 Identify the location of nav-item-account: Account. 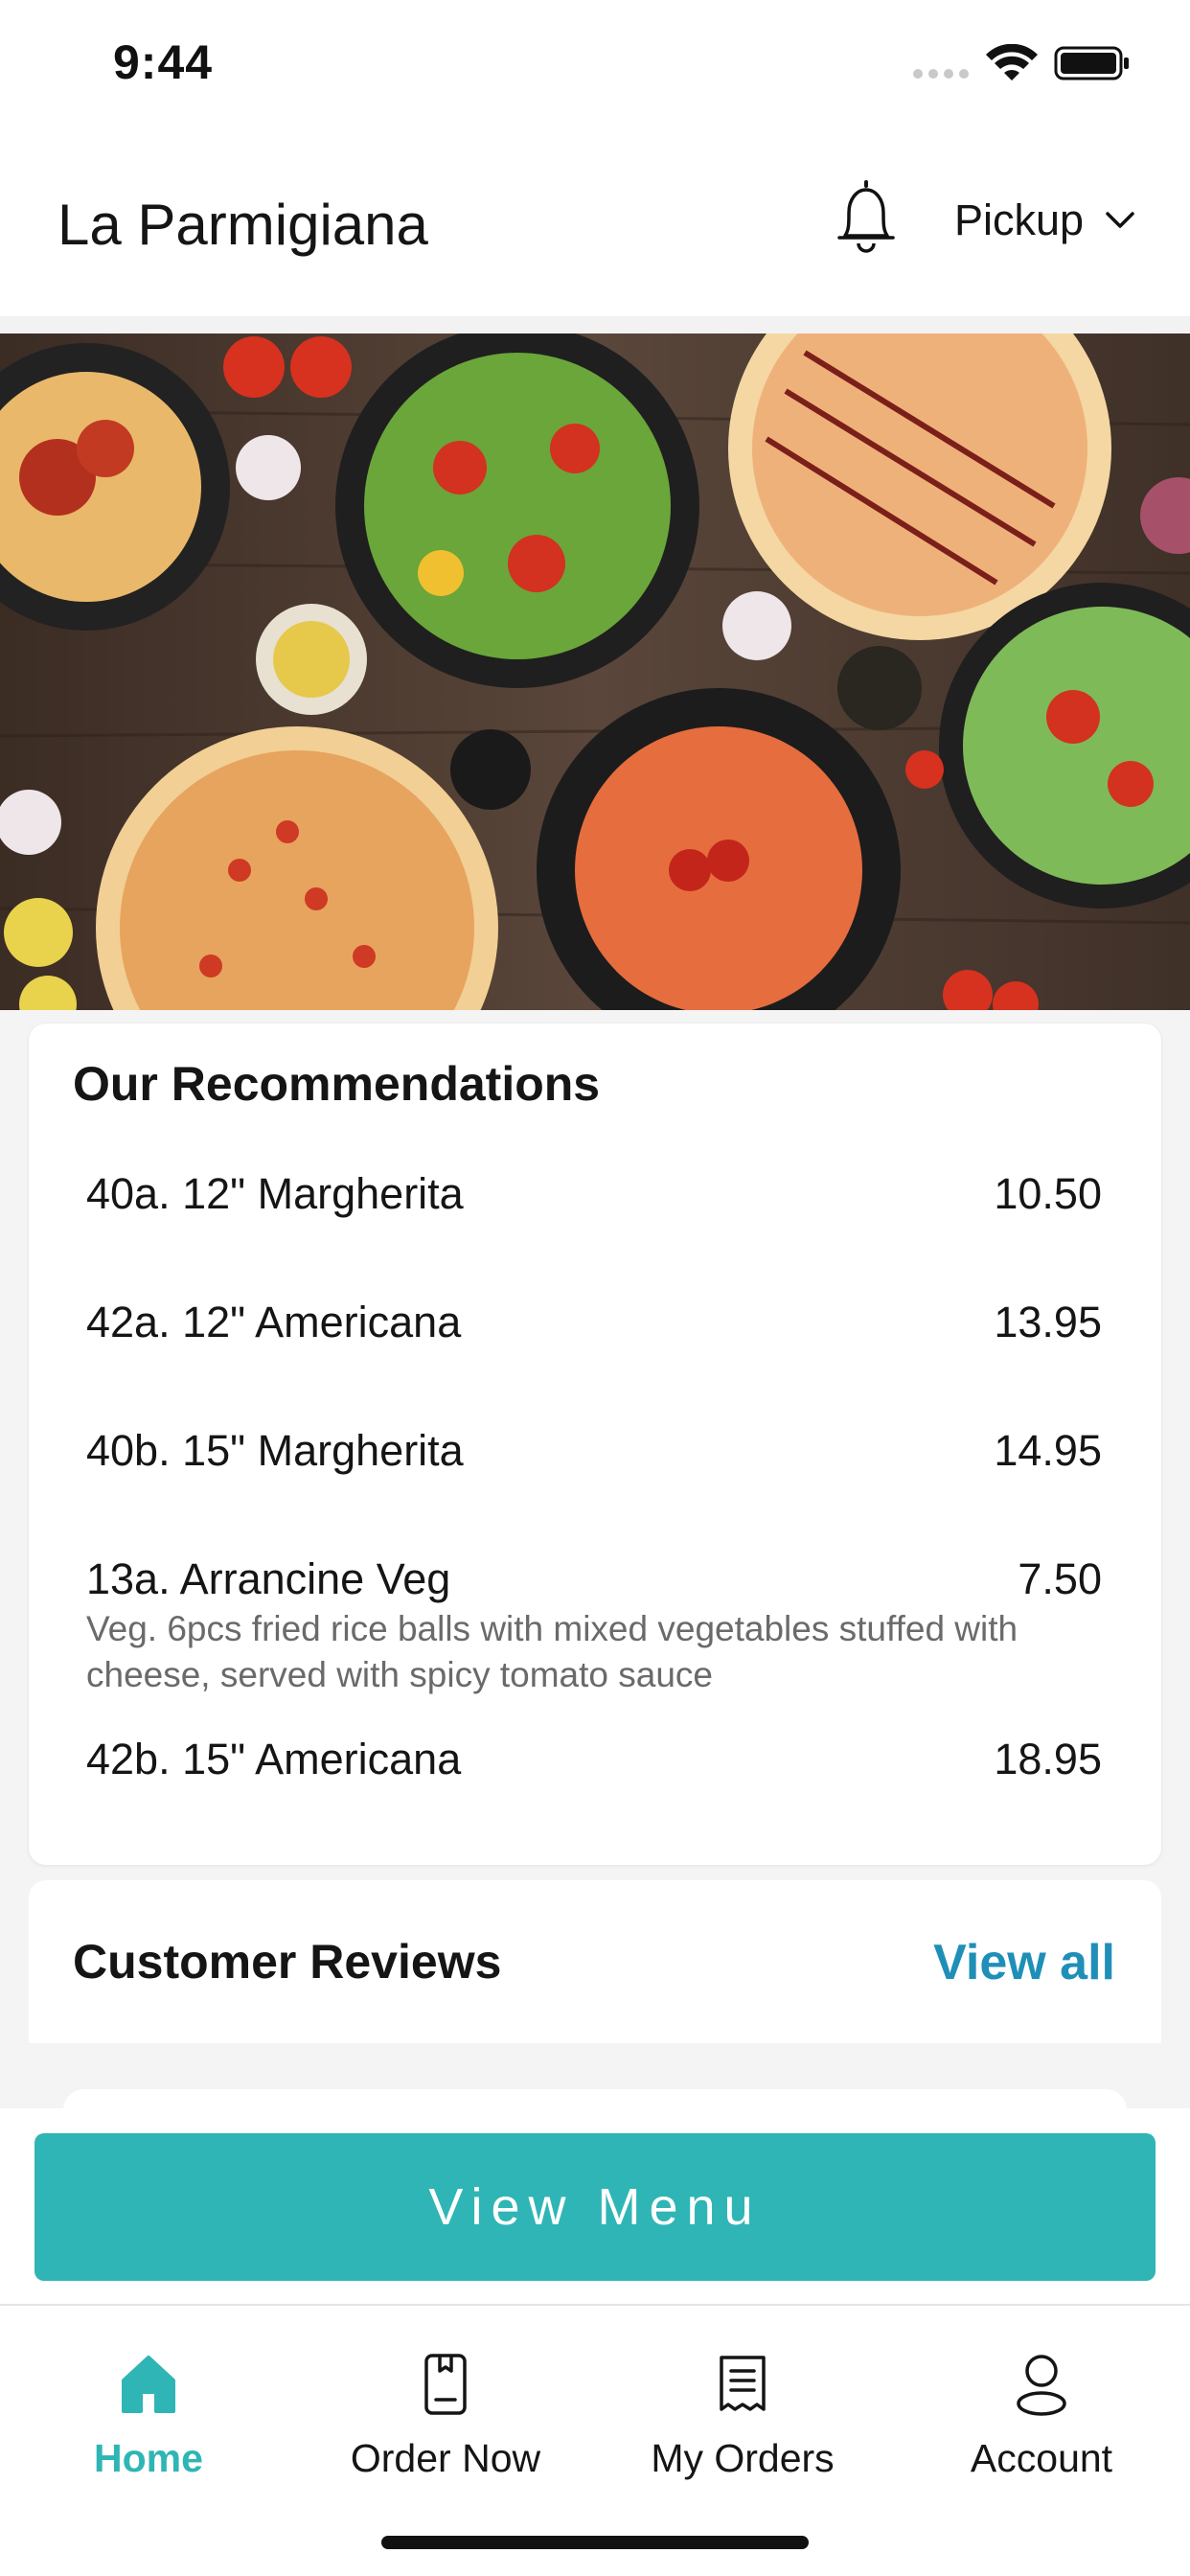
(1041, 2424).